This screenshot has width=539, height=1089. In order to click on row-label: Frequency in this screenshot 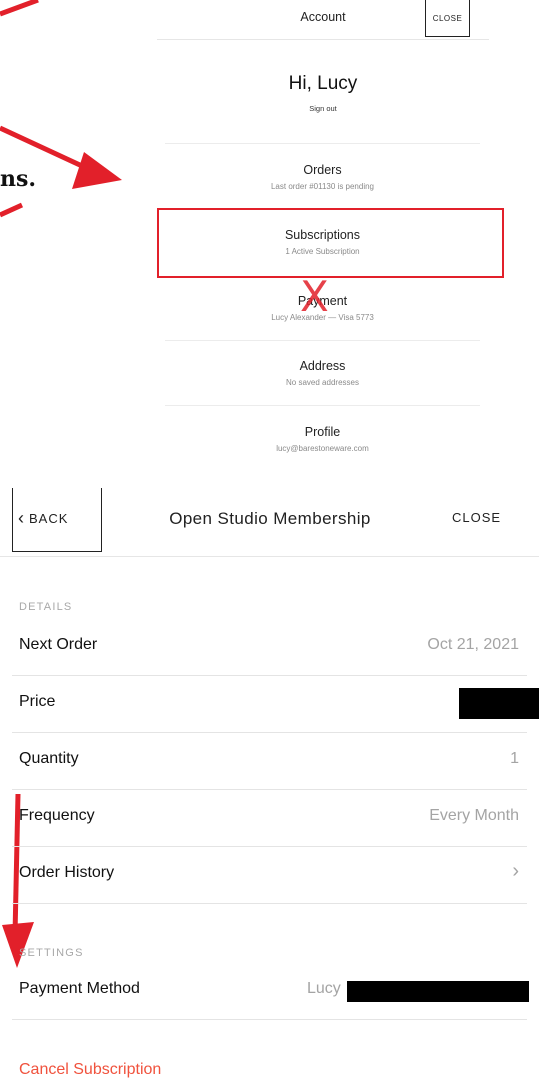, I will do `click(57, 815)`.